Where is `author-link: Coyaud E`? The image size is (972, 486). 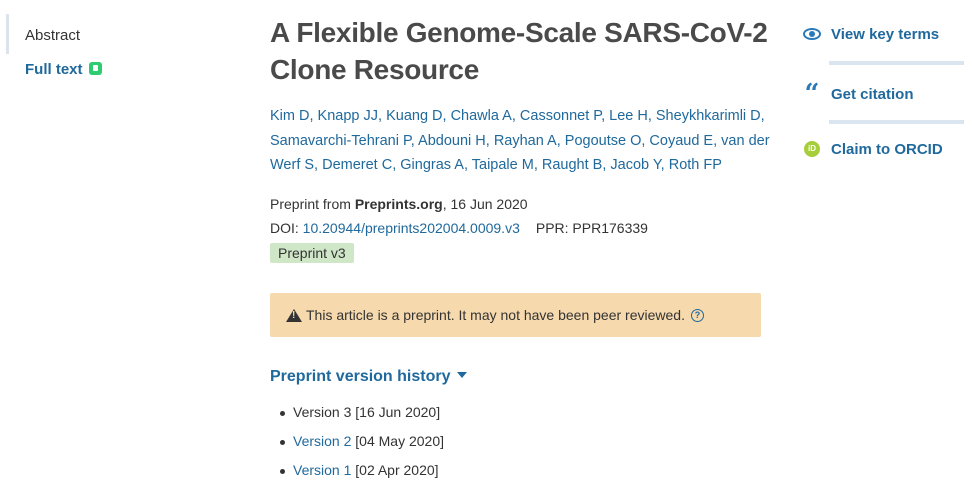
author-link: Coyaud E is located at coordinates (681, 141).